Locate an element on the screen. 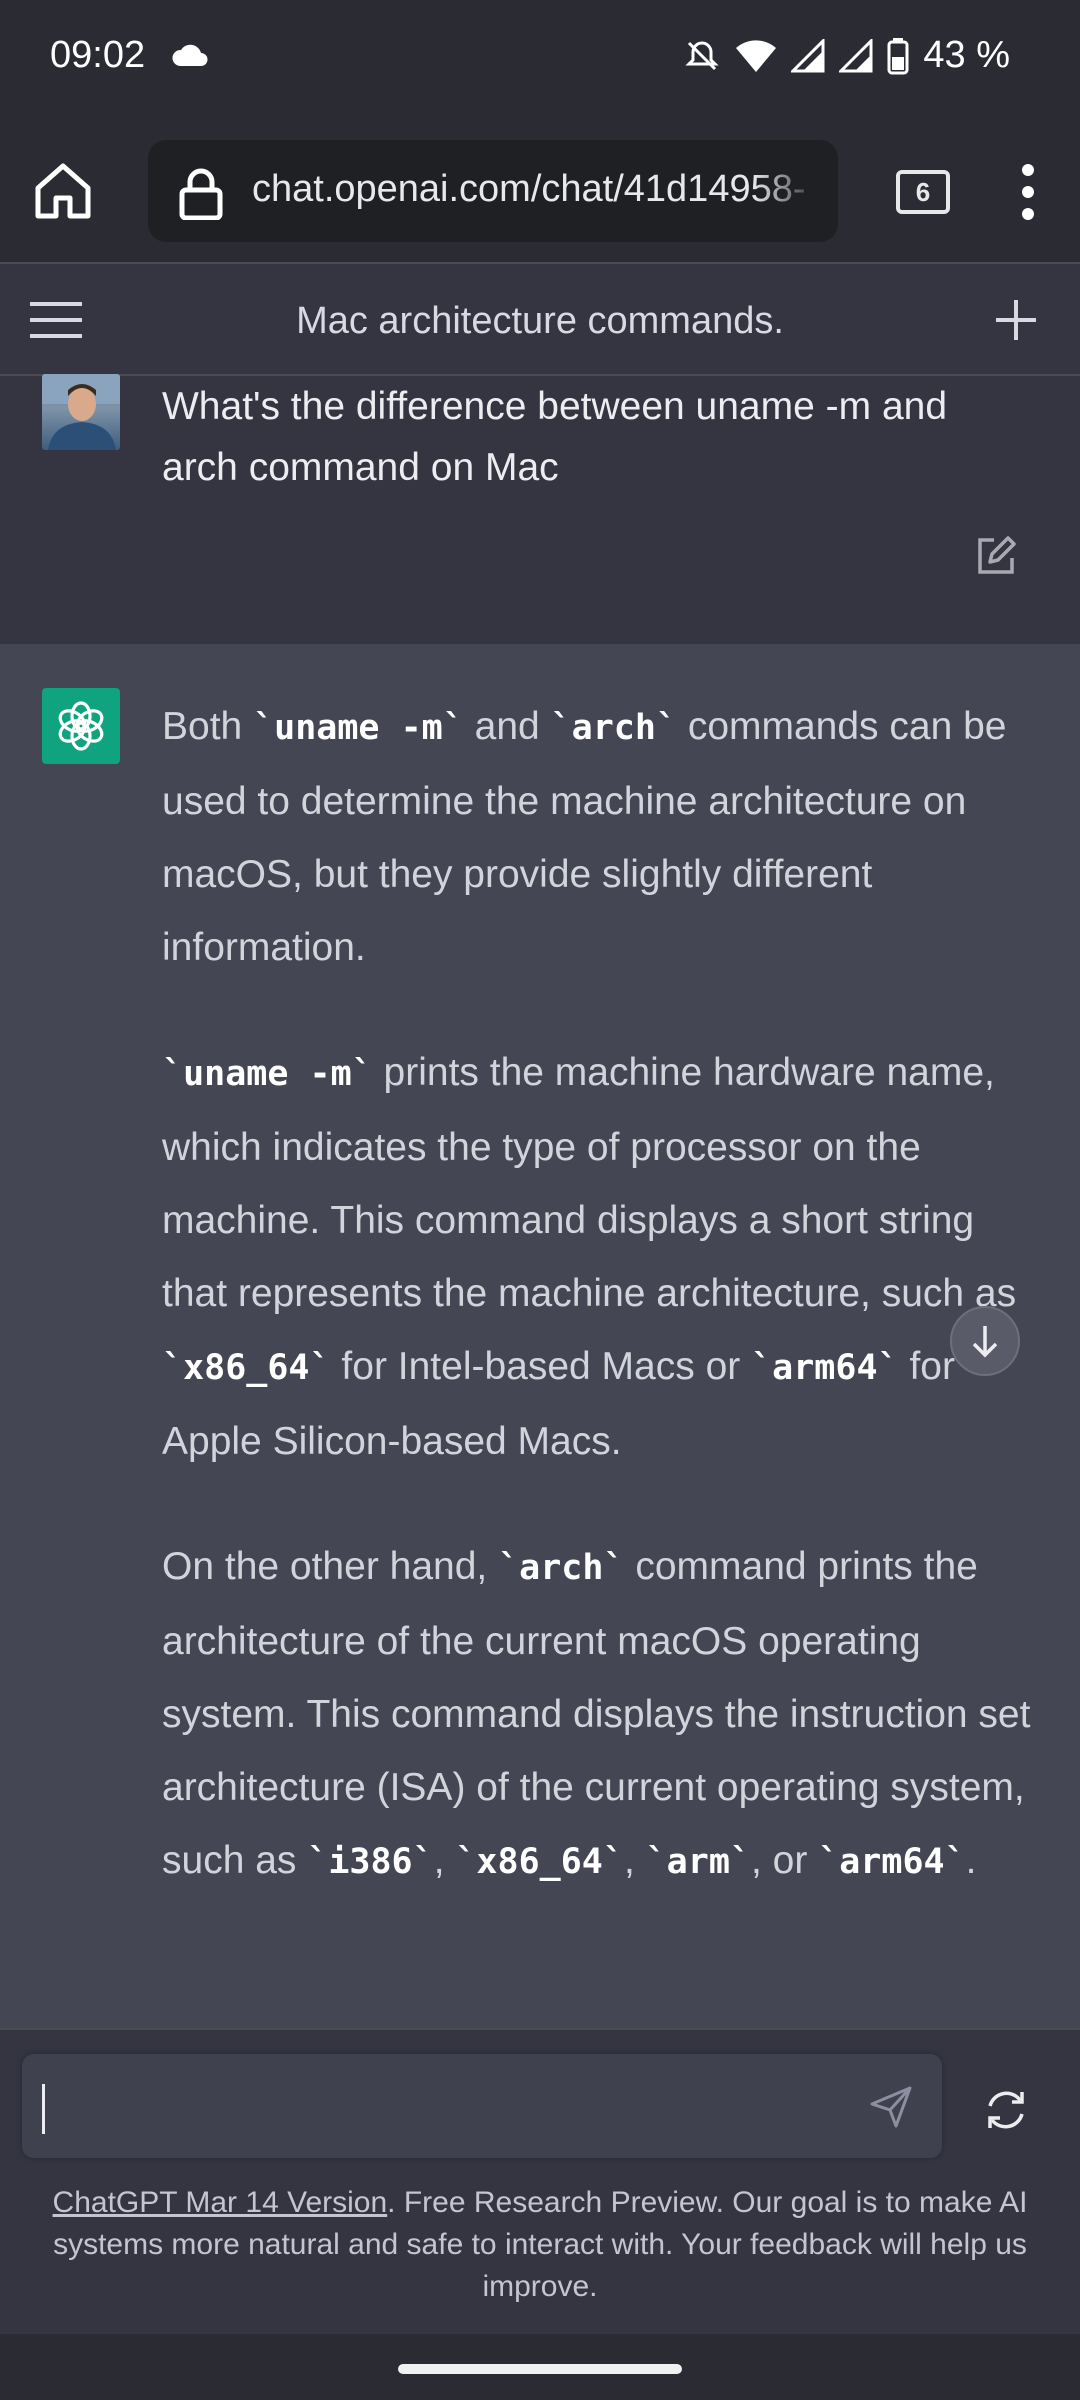  message-input is located at coordinates (482, 2106).